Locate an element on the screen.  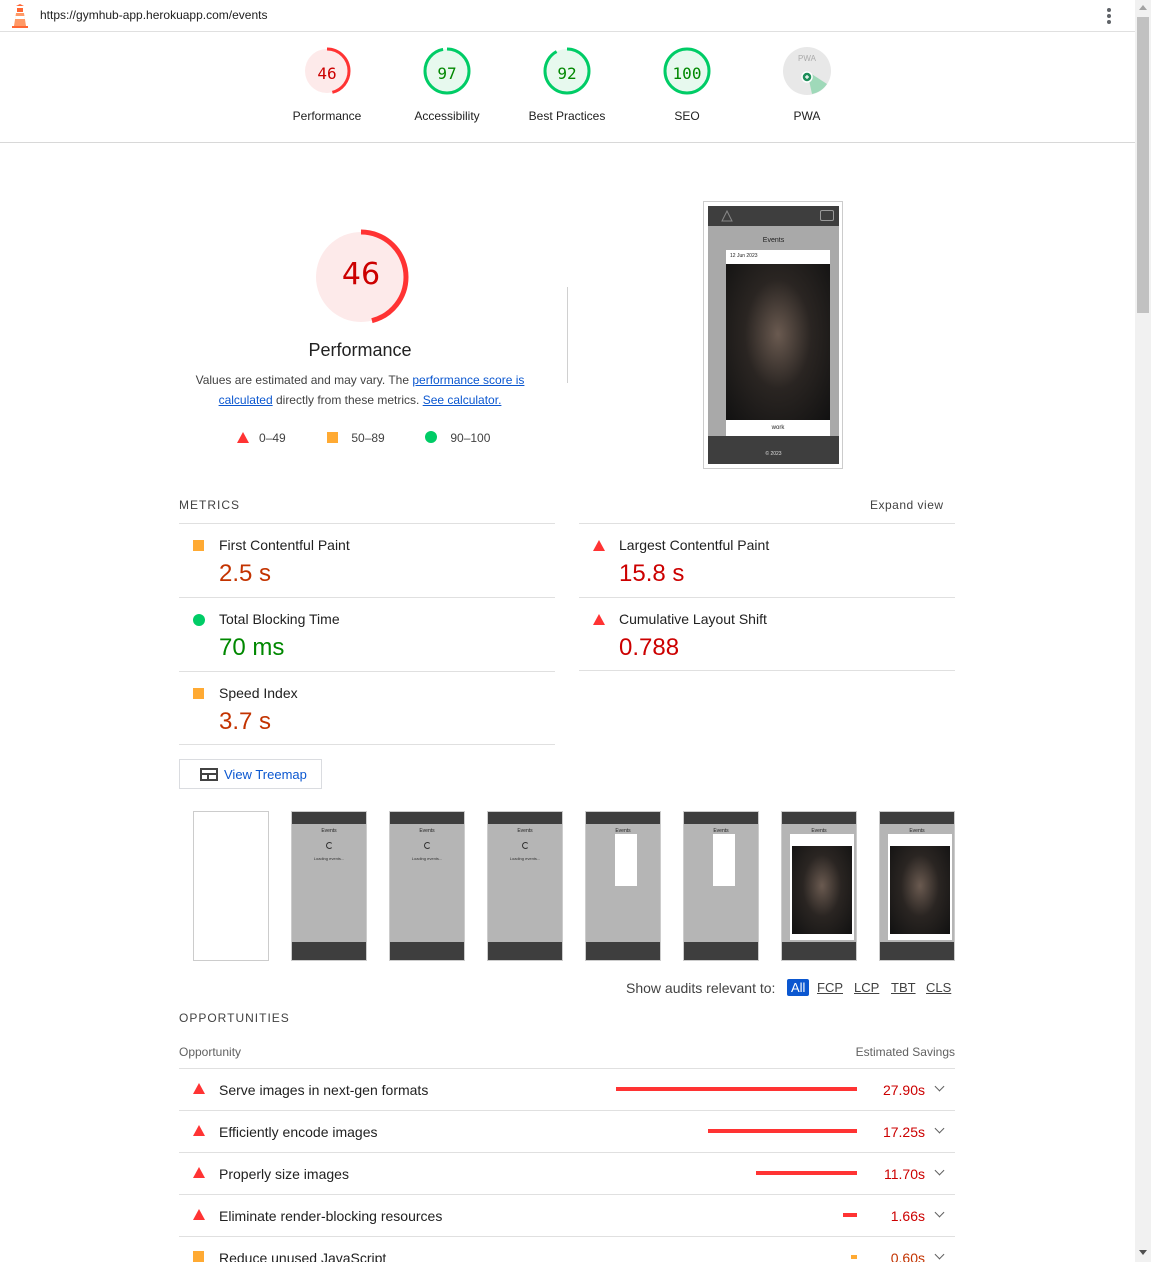
expand-view-button: Expand view is located at coordinates (907, 505).